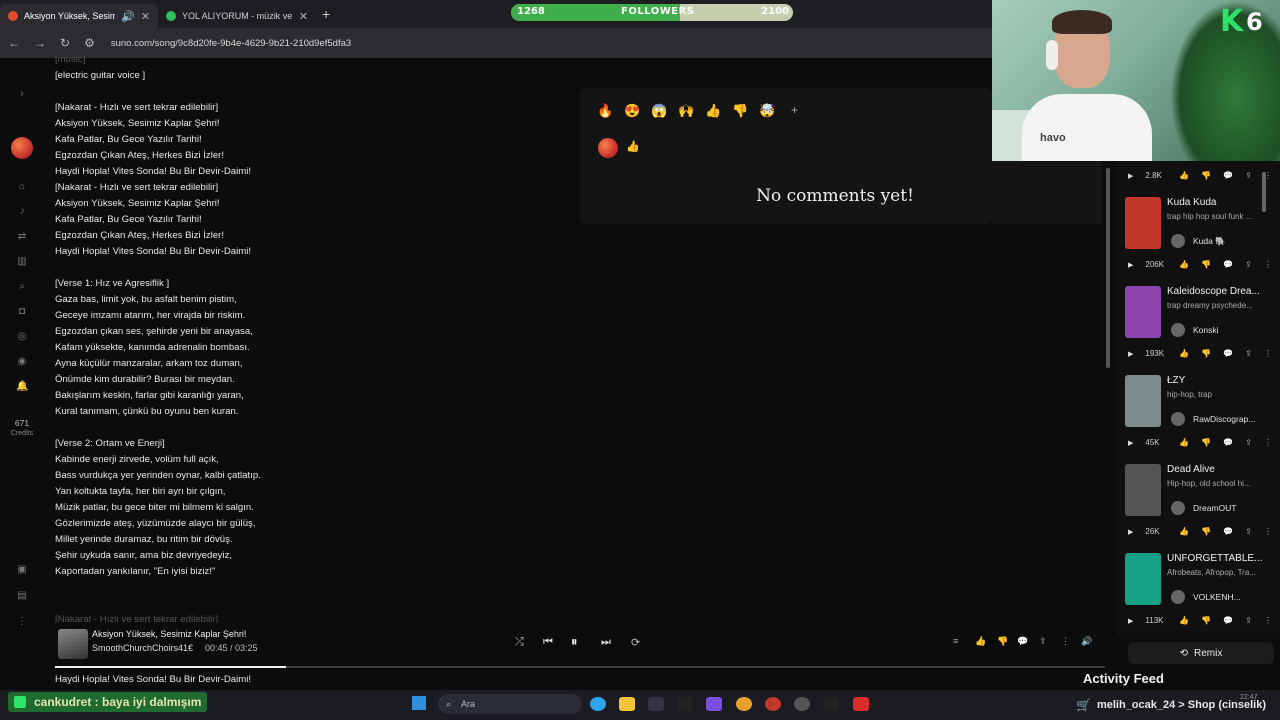 The height and width of the screenshot is (720, 1280). I want to click on tab-active: Aksiyon Yüksek, Sesimiz Ka... 🔊 ✕, so click(79, 16).